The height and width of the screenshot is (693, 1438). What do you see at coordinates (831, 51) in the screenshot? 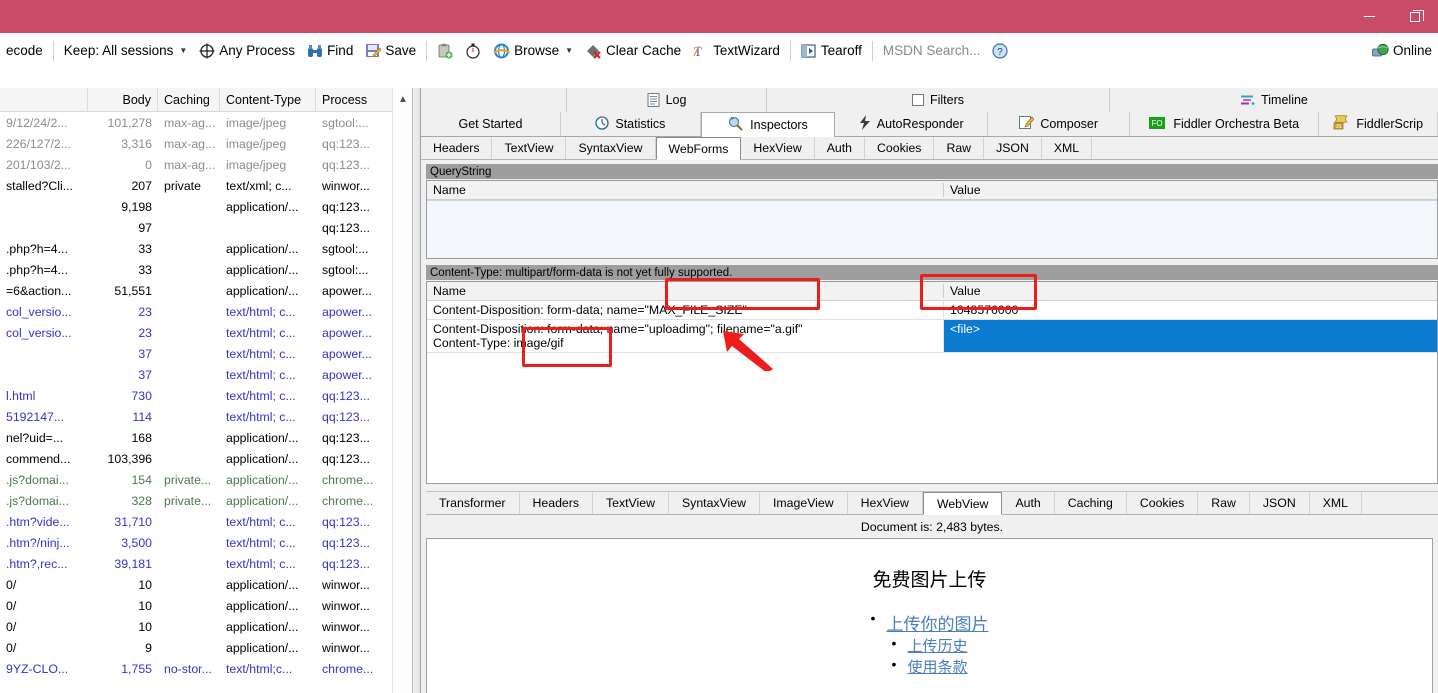
I see `tearoff-button: Tearoff` at bounding box center [831, 51].